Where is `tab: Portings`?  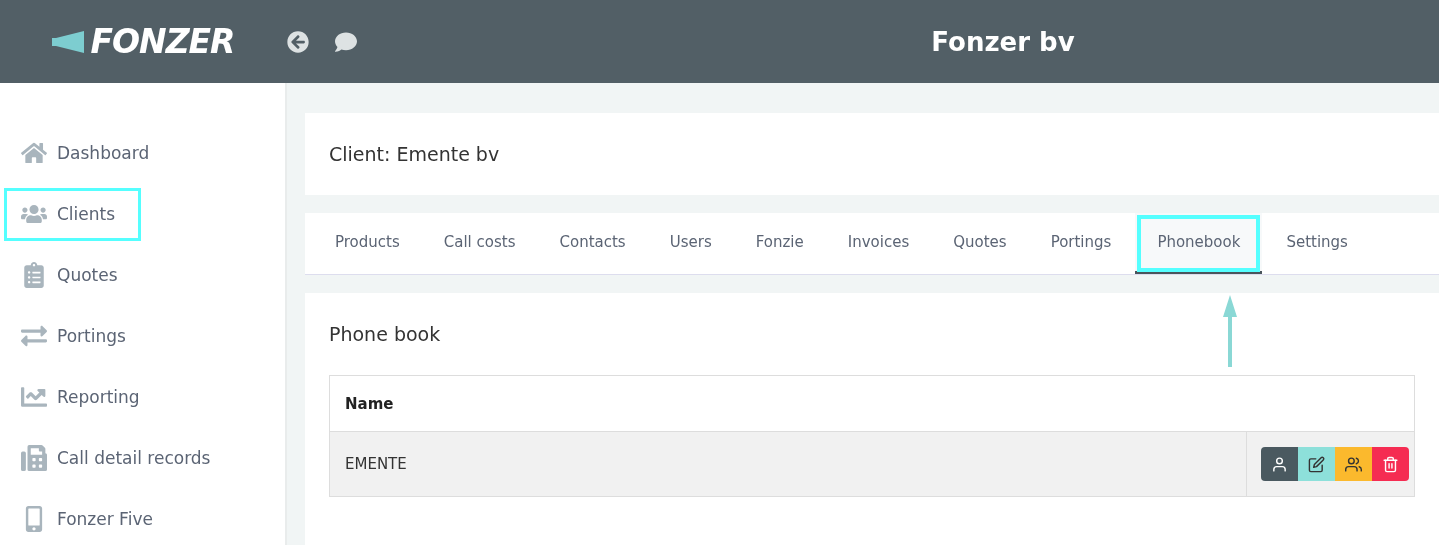
tab: Portings is located at coordinates (1081, 243).